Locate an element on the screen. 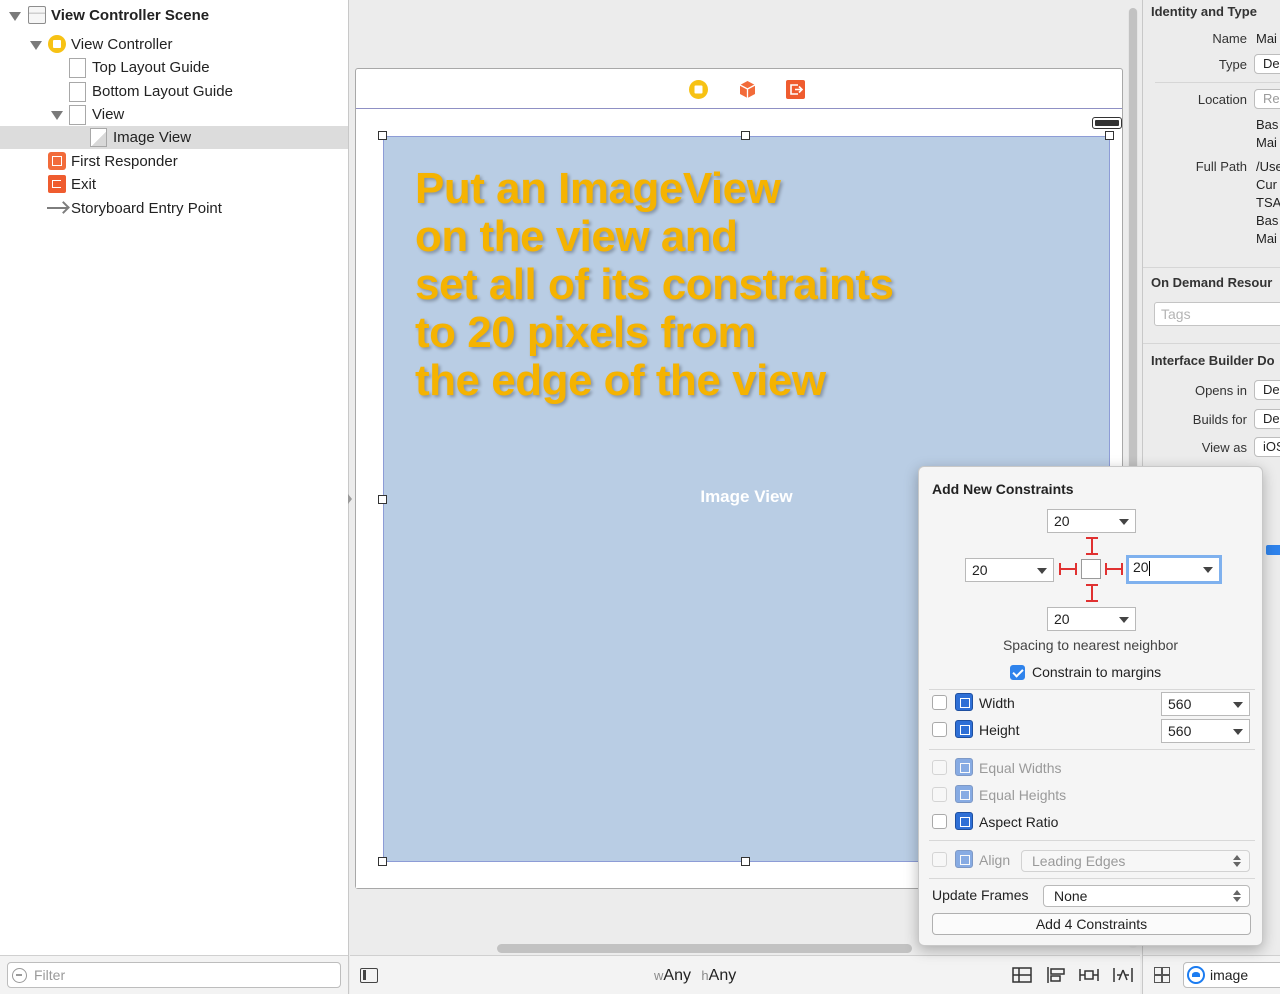  filter-input: Filter is located at coordinates (174, 975).